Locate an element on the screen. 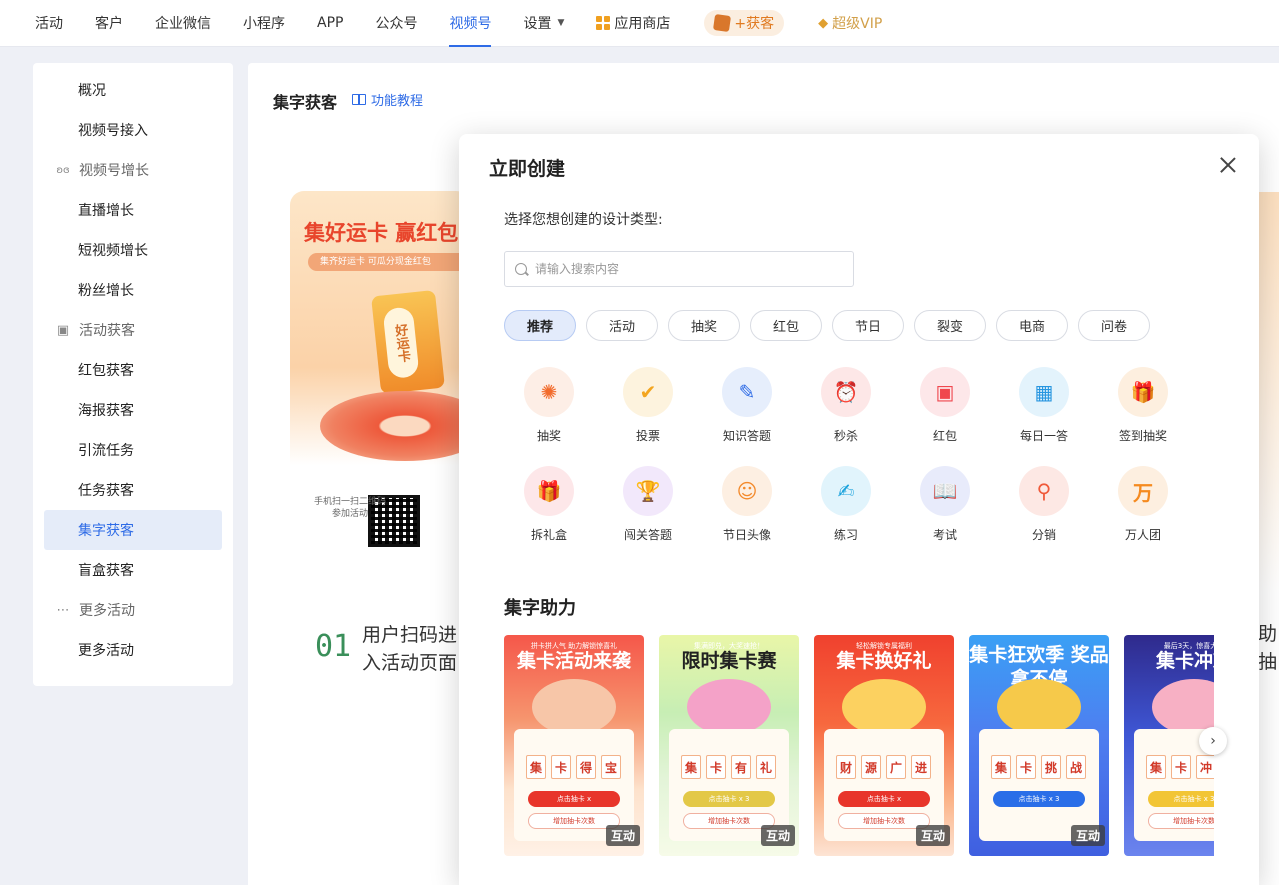 This screenshot has width=1279, height=885. card-cell: 挑 is located at coordinates (1051, 767).